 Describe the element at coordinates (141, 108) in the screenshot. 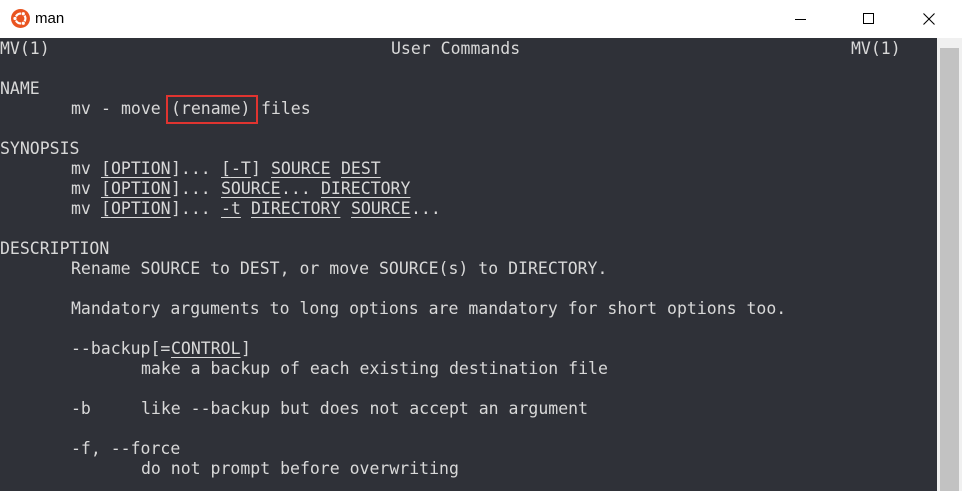

I see `name-text-before: move` at that location.